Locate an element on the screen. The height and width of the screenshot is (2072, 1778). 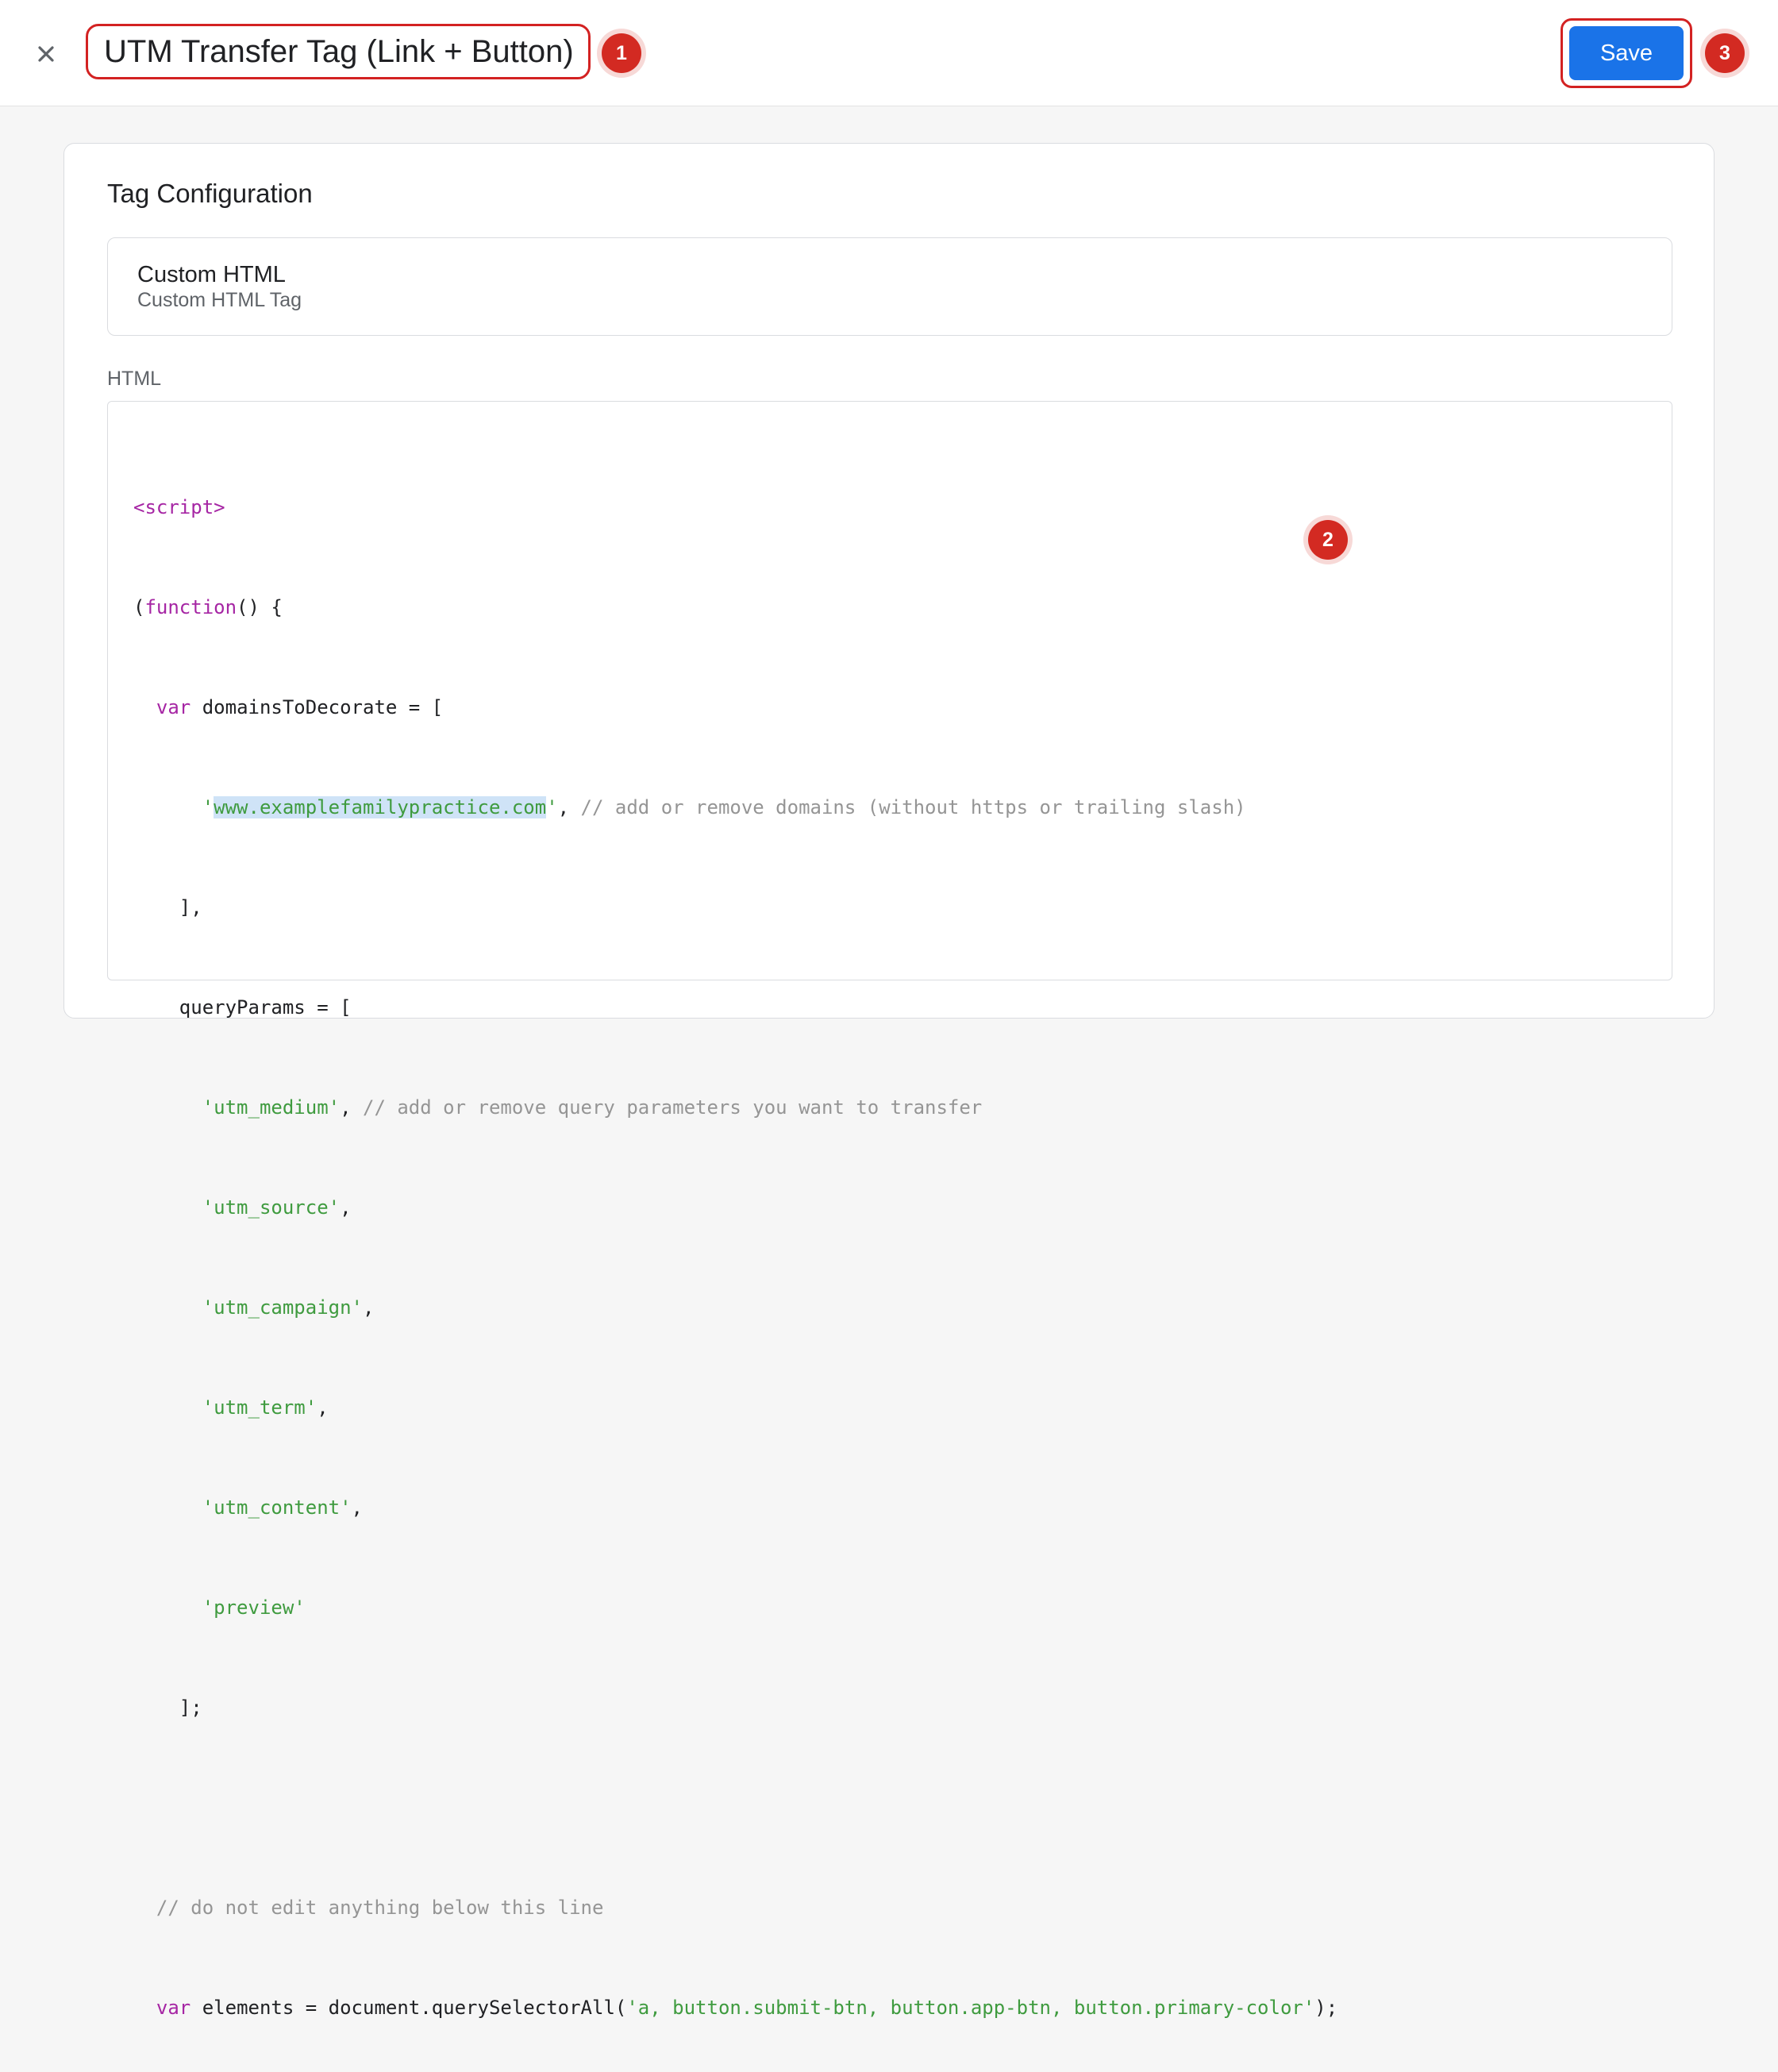
code-token: function is located at coordinates (190, 607).